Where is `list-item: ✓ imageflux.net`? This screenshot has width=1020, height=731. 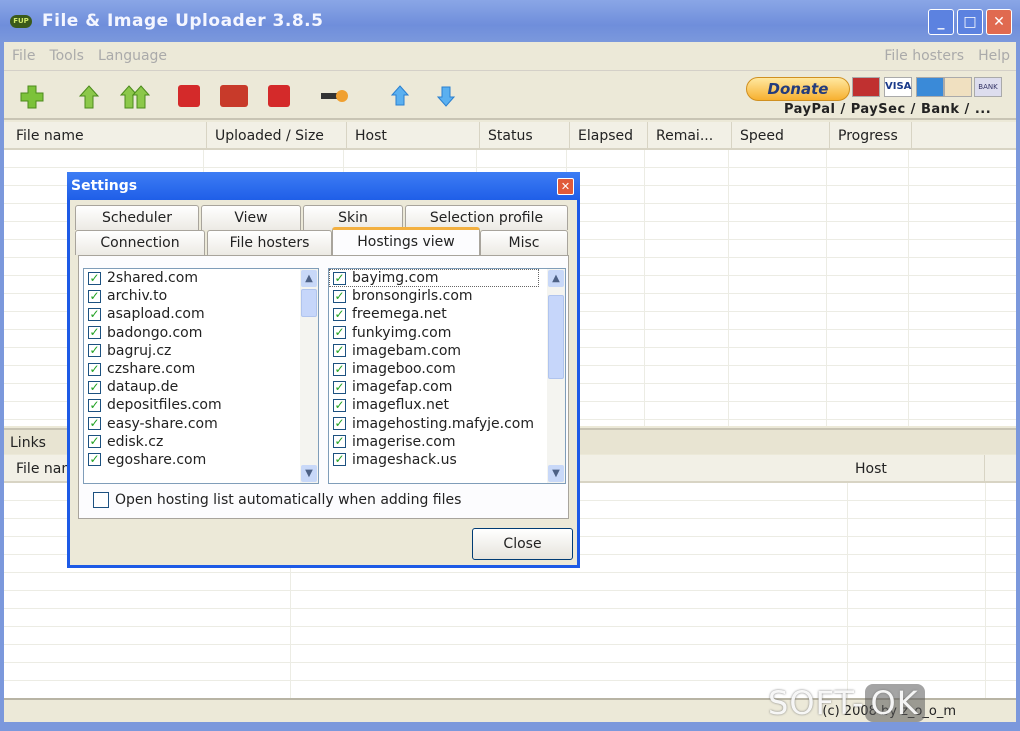
list-item: ✓ imageflux.net is located at coordinates (447, 405).